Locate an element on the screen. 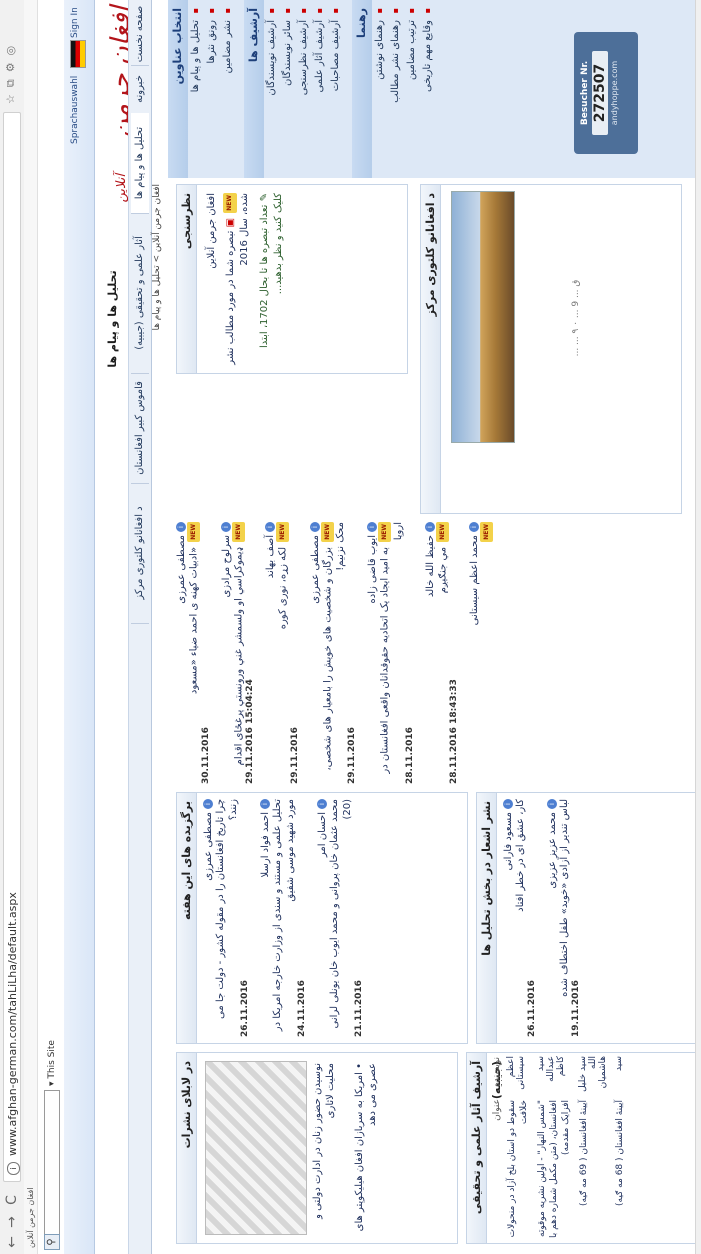 The image size is (701, 1254). entry-author: حفیظ الله خالد is located at coordinates (430, 566).